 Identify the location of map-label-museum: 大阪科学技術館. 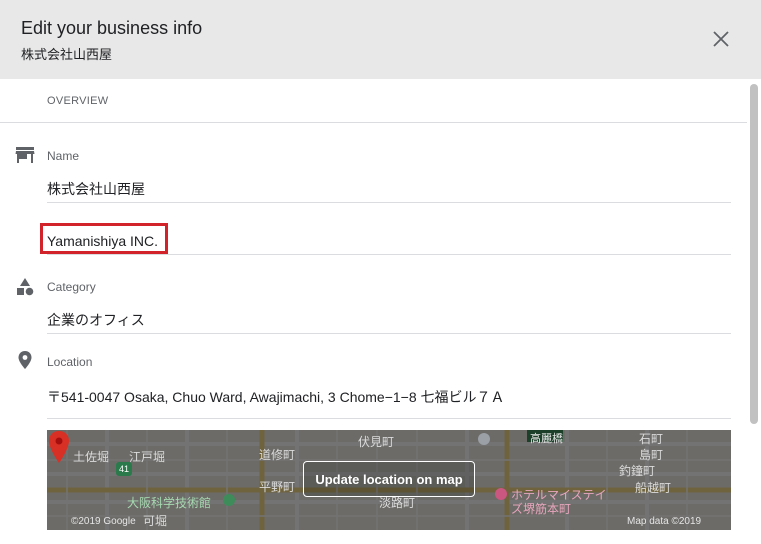
(169, 503).